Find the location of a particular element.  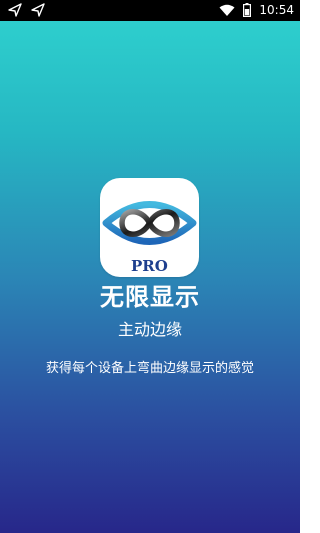

app-title: 无限显示 is located at coordinates (150, 297).